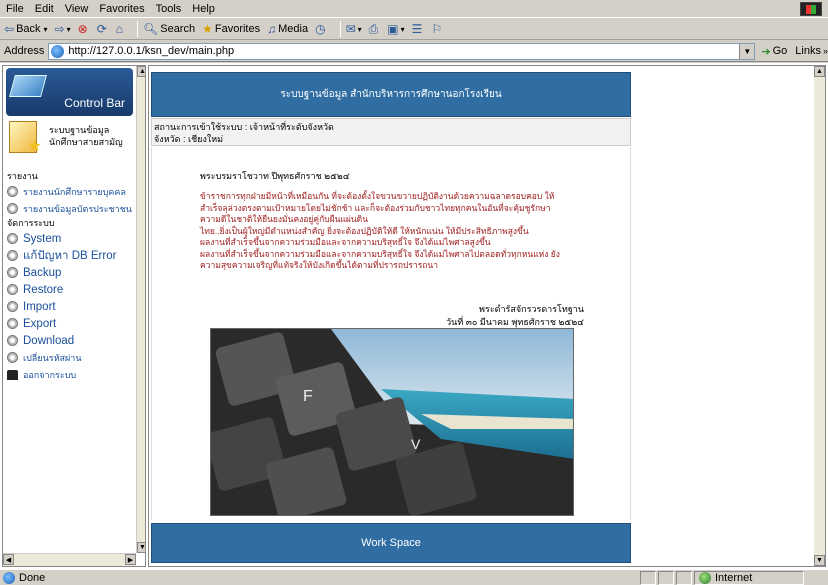 This screenshot has height=585, width=828. What do you see at coordinates (774, 51) in the screenshot?
I see `go-button: ➔ Go` at bounding box center [774, 51].